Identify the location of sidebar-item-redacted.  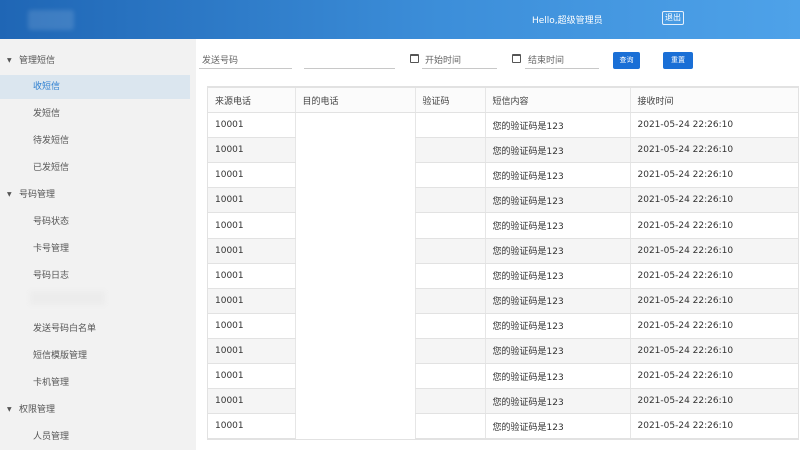
(67, 298).